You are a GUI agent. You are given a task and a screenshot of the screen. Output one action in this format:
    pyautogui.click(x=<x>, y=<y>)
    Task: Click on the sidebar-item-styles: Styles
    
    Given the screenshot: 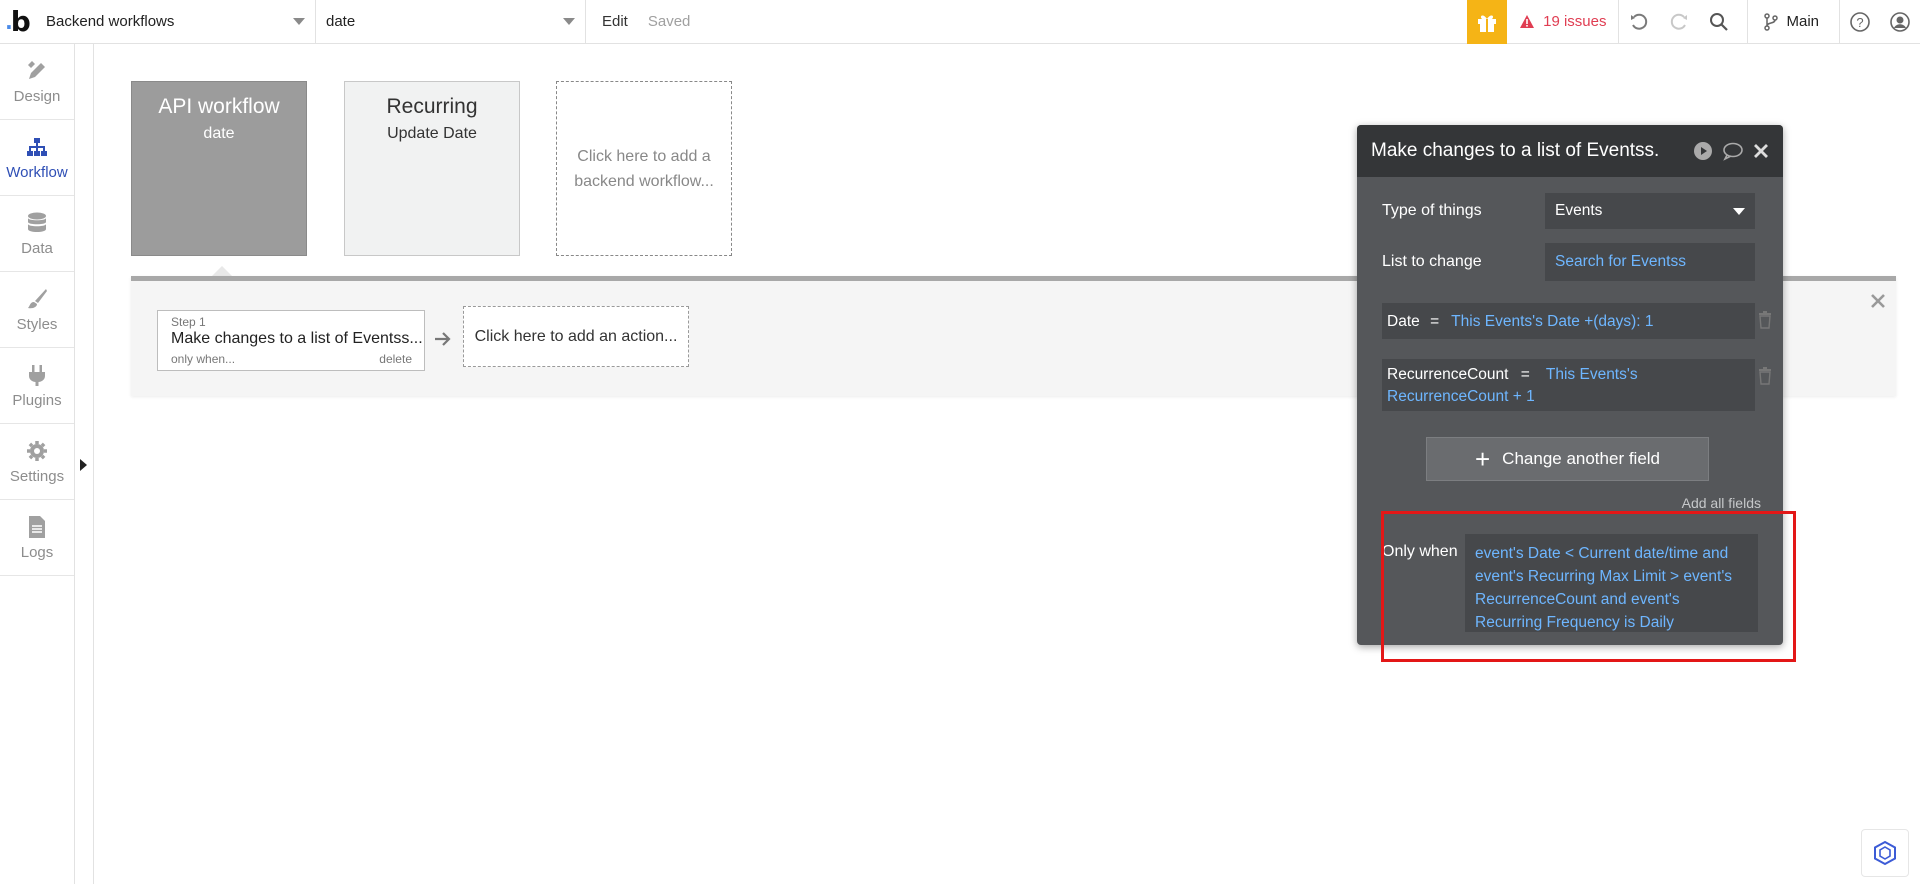 What is the action you would take?
    pyautogui.click(x=37, y=310)
    